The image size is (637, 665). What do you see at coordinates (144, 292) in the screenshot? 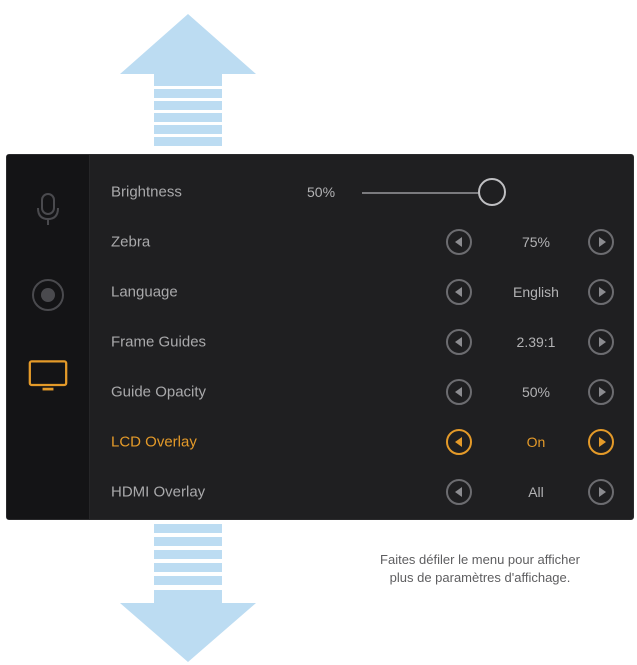
I see `language-label: Language` at bounding box center [144, 292].